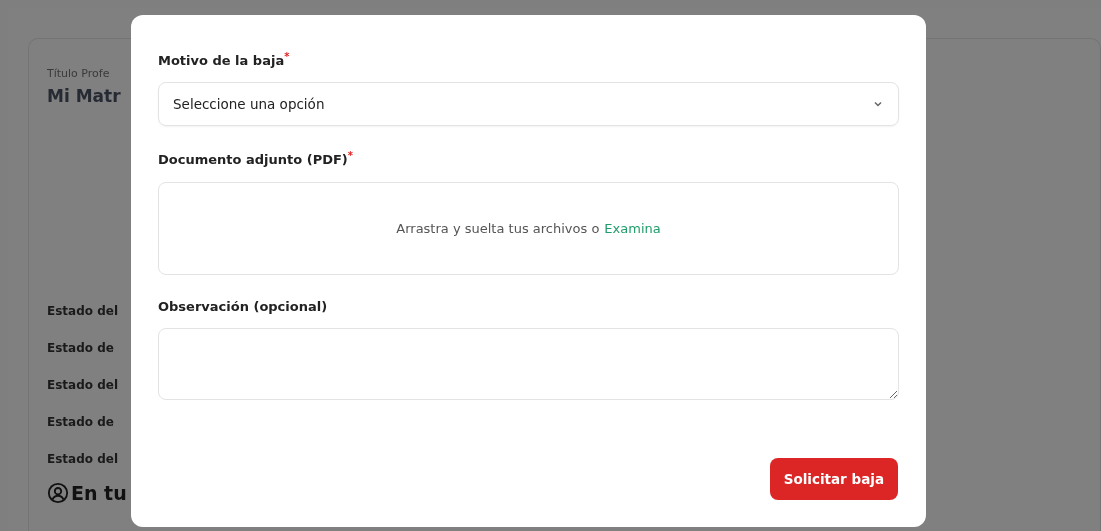  I want to click on card-subtitle: Título Profe, so click(78, 73).